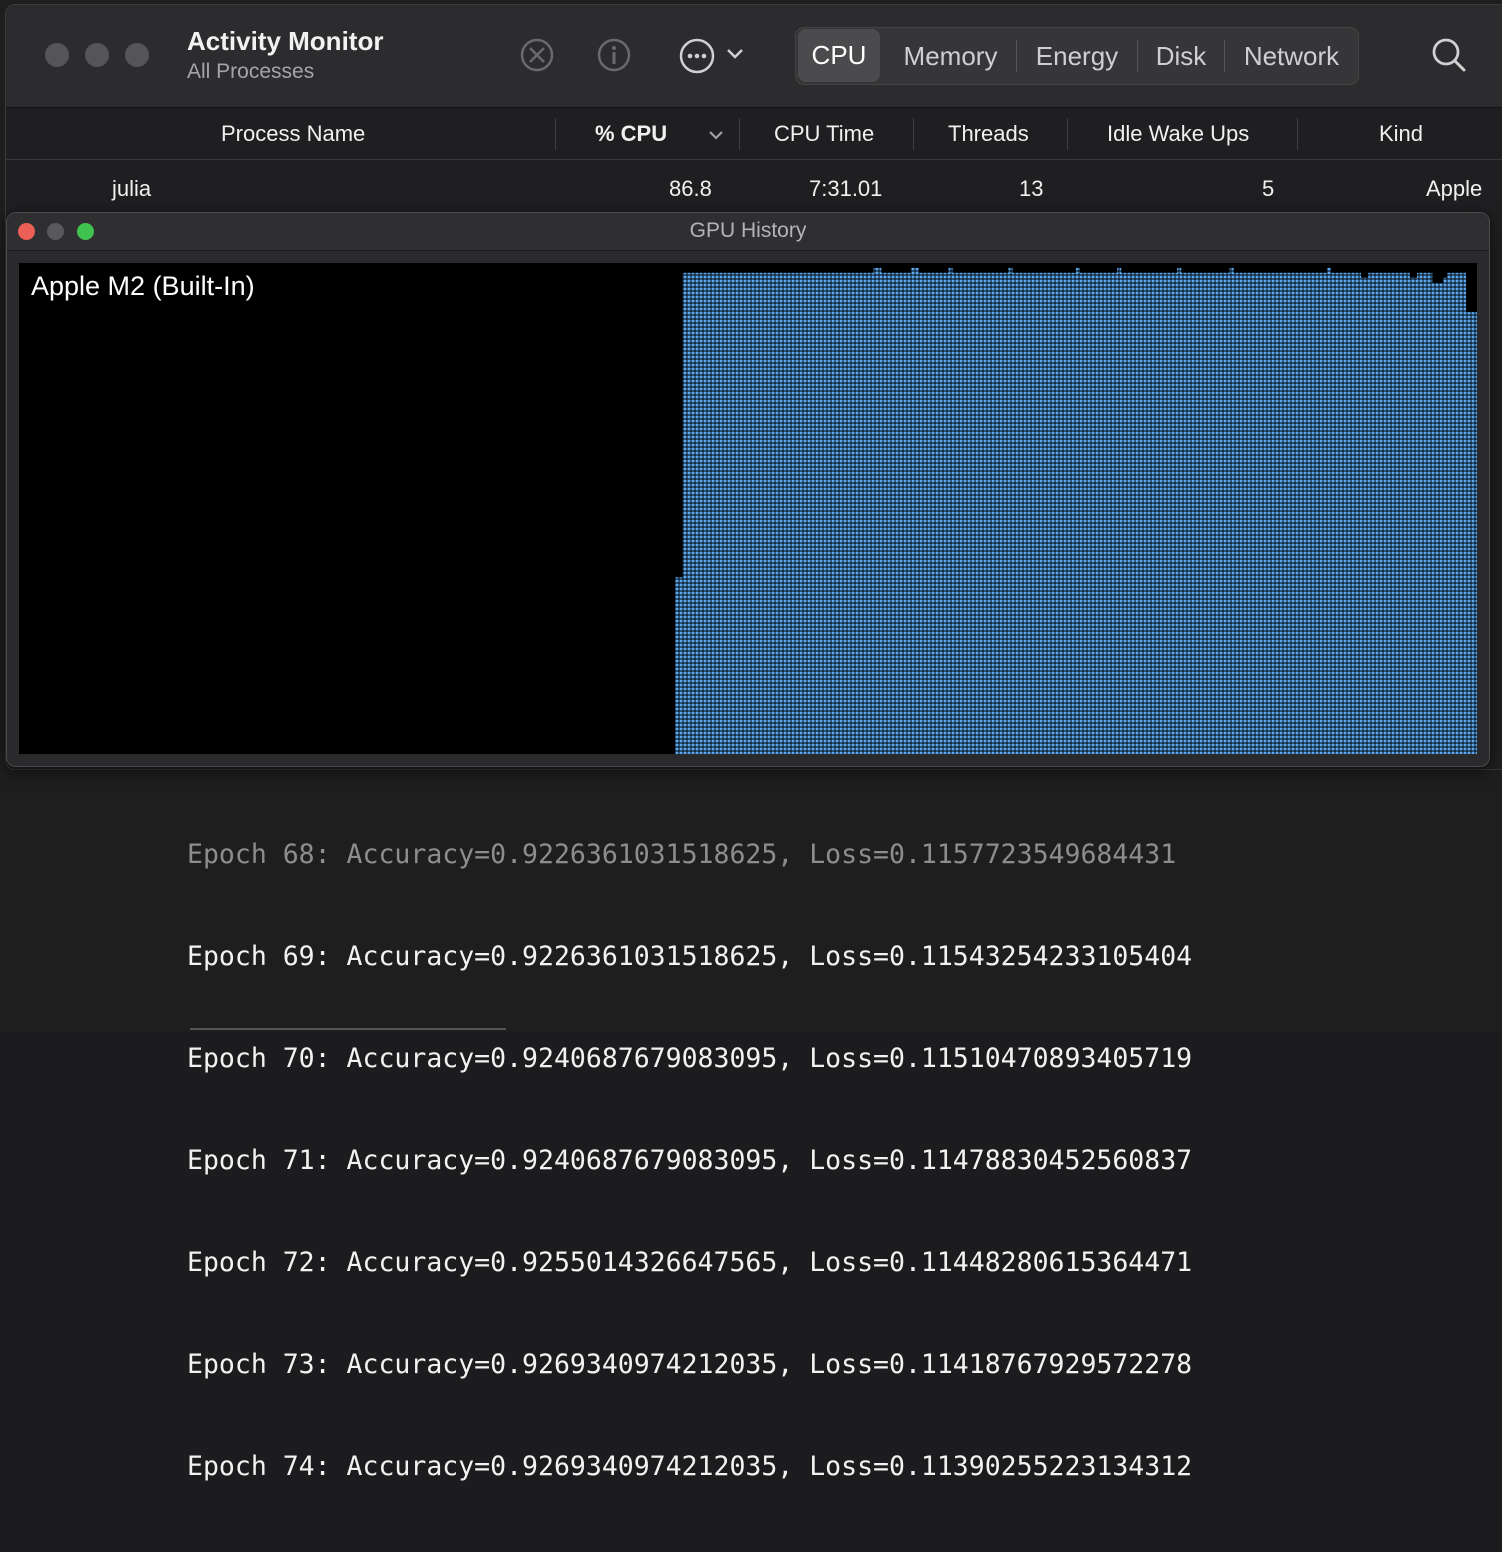  What do you see at coordinates (735, 54) in the screenshot?
I see `chevron-down-icon` at bounding box center [735, 54].